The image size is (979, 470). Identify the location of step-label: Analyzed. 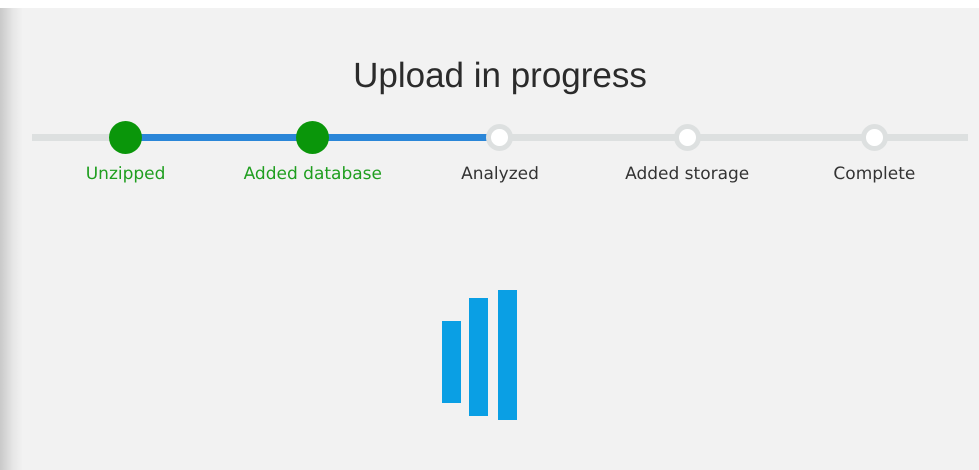
(500, 174).